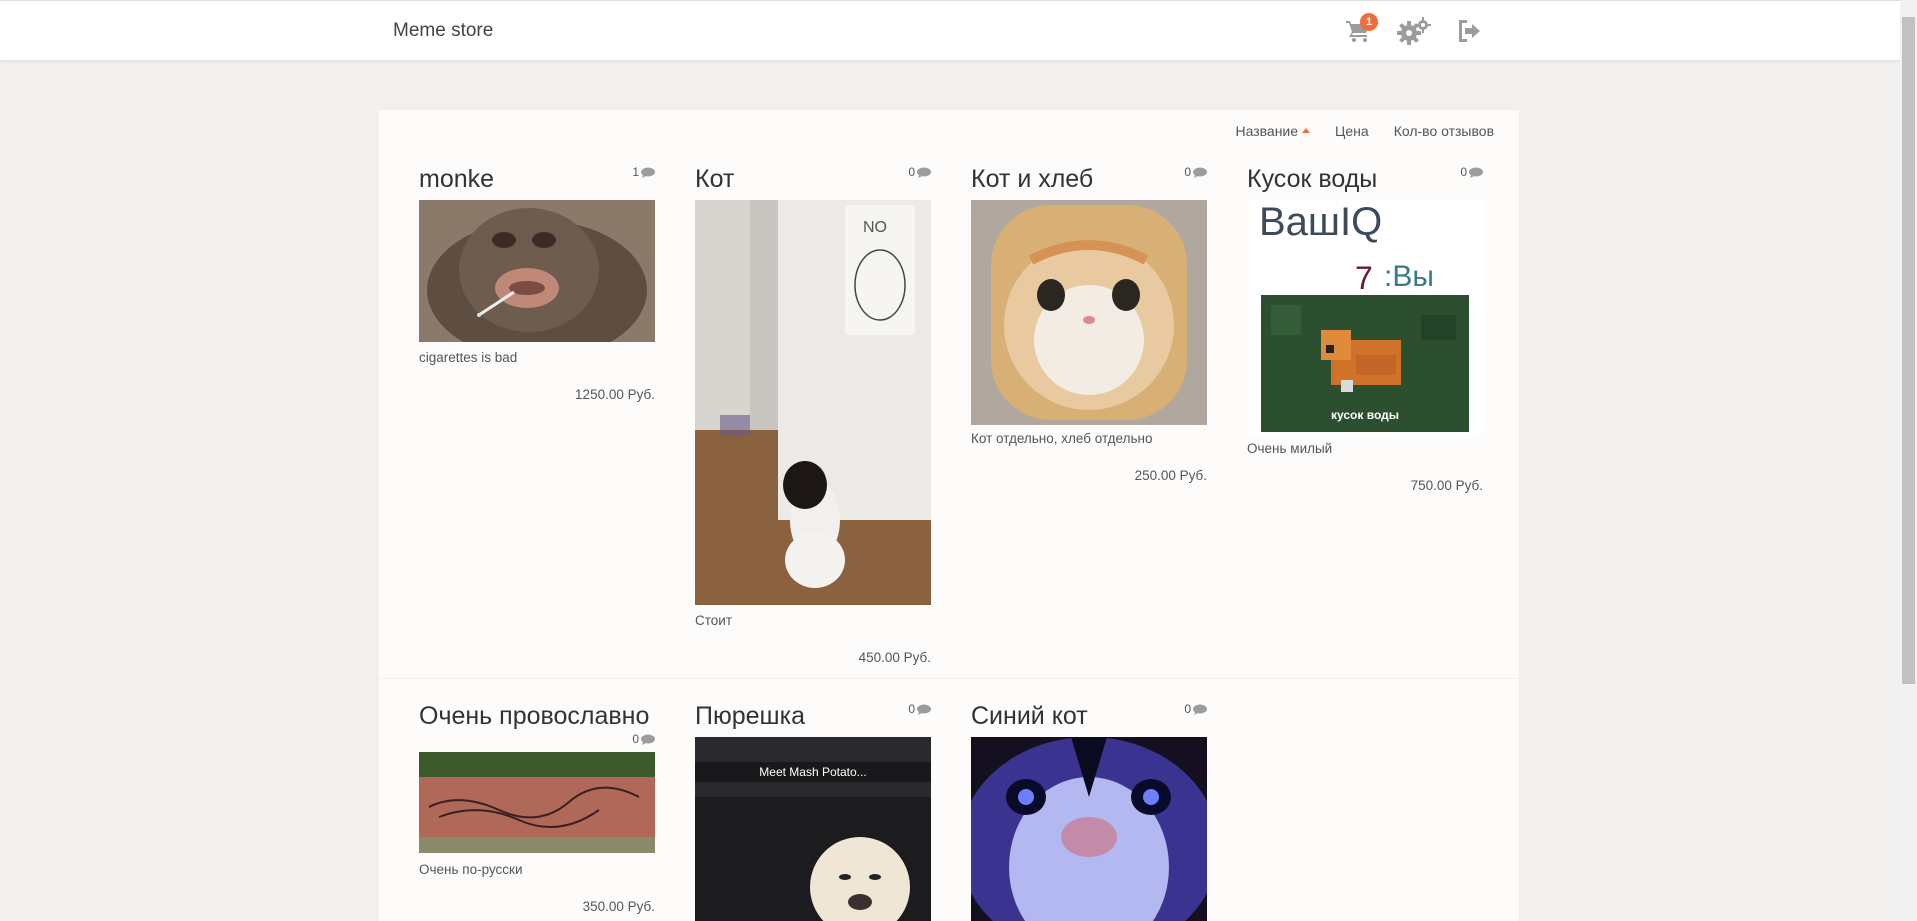  What do you see at coordinates (813, 716) in the screenshot?
I see `product-title: Пюрешка` at bounding box center [813, 716].